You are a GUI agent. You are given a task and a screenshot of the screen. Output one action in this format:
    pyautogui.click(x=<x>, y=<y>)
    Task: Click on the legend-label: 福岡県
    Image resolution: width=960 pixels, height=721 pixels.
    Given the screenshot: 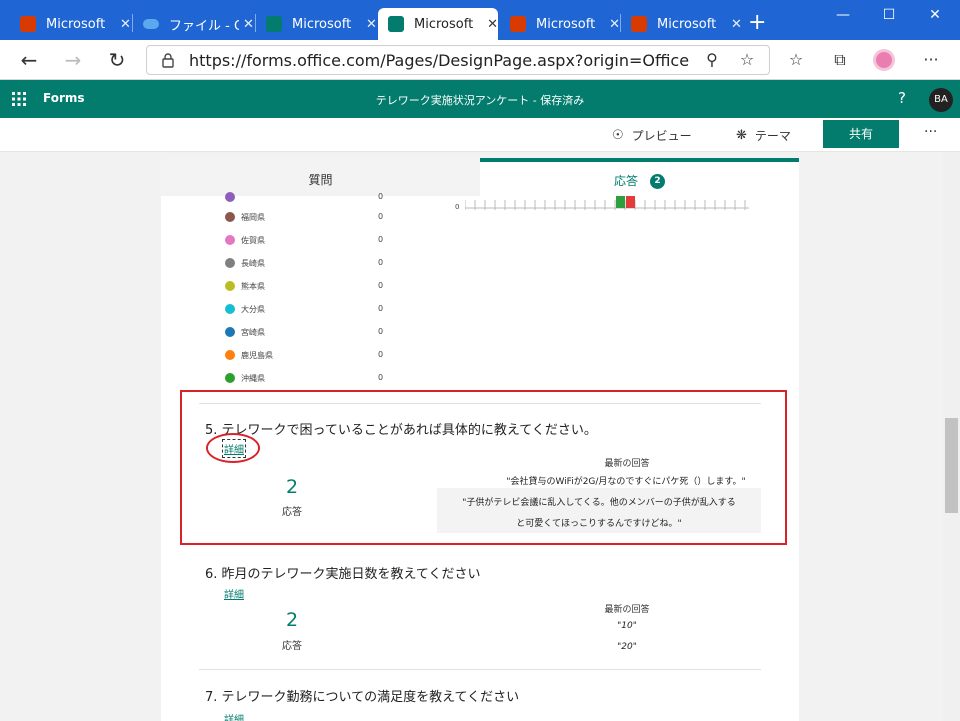 What is the action you would take?
    pyautogui.click(x=253, y=217)
    